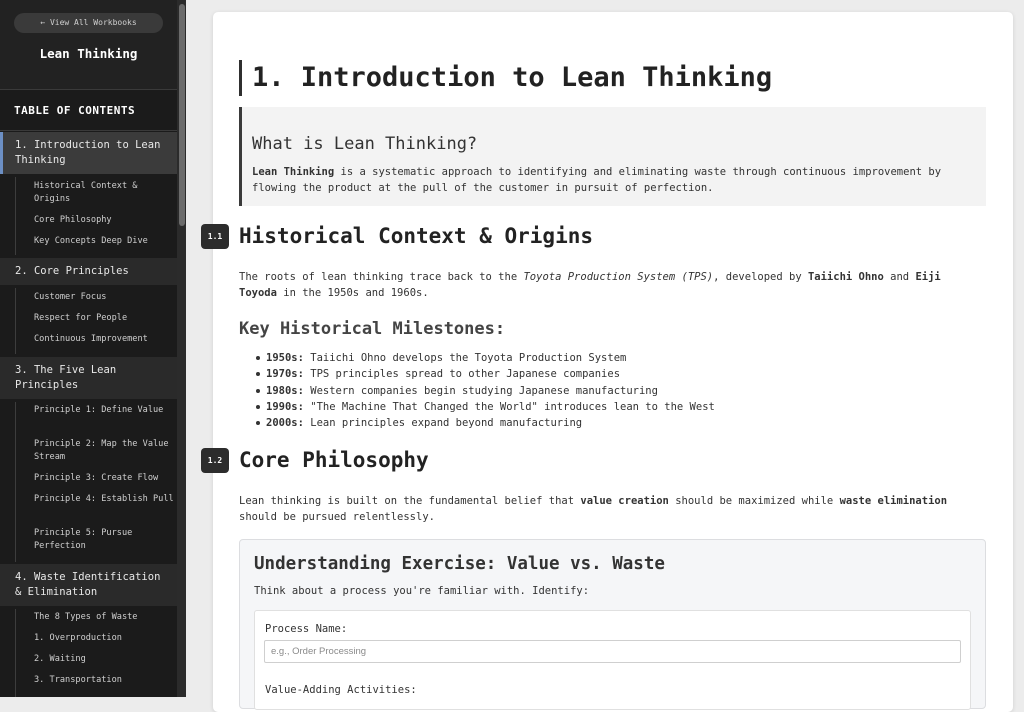 This screenshot has height=712, width=1024. What do you see at coordinates (72, 271) in the screenshot?
I see `toc-section-label: 2. Core Principles` at bounding box center [72, 271].